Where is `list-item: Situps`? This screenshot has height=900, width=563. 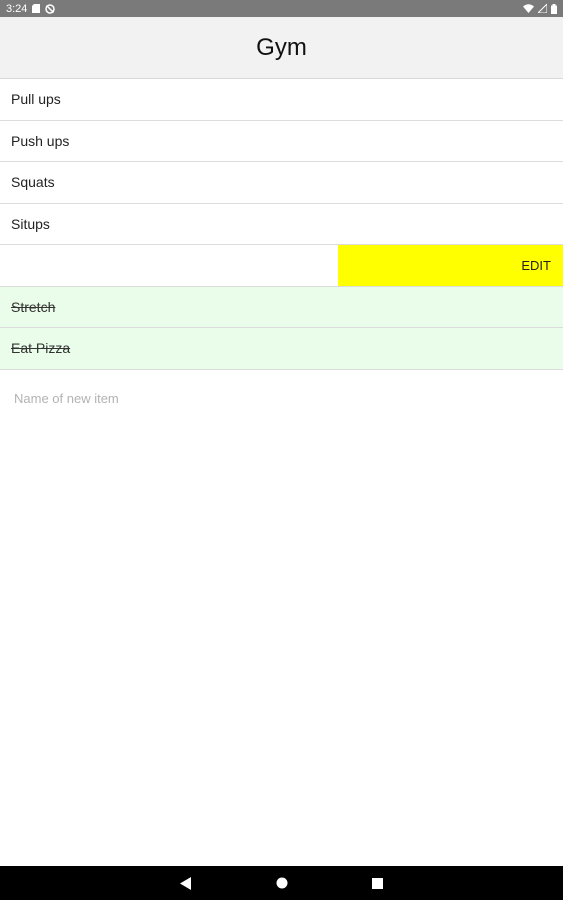 list-item: Situps is located at coordinates (281, 224).